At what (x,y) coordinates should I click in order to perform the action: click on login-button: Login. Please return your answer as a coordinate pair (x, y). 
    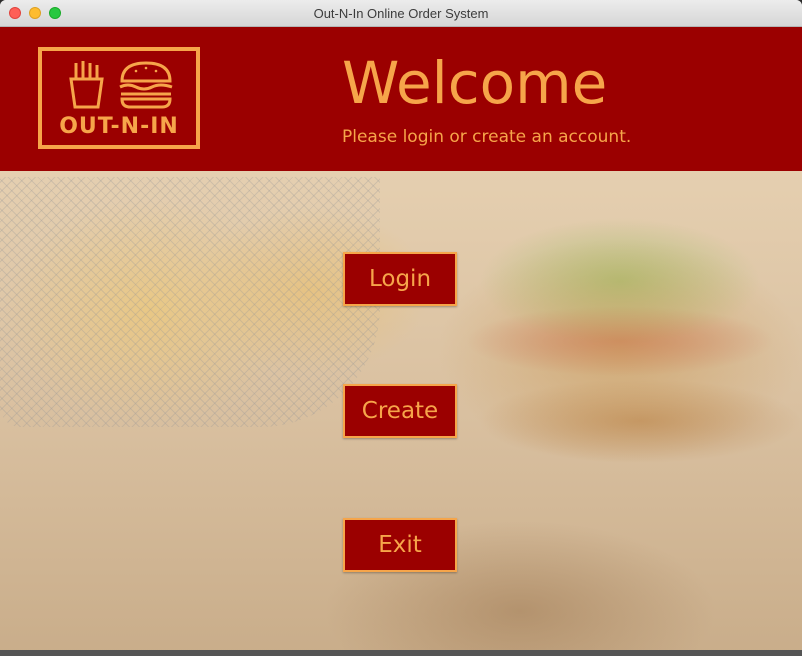
    Looking at the image, I should click on (400, 279).